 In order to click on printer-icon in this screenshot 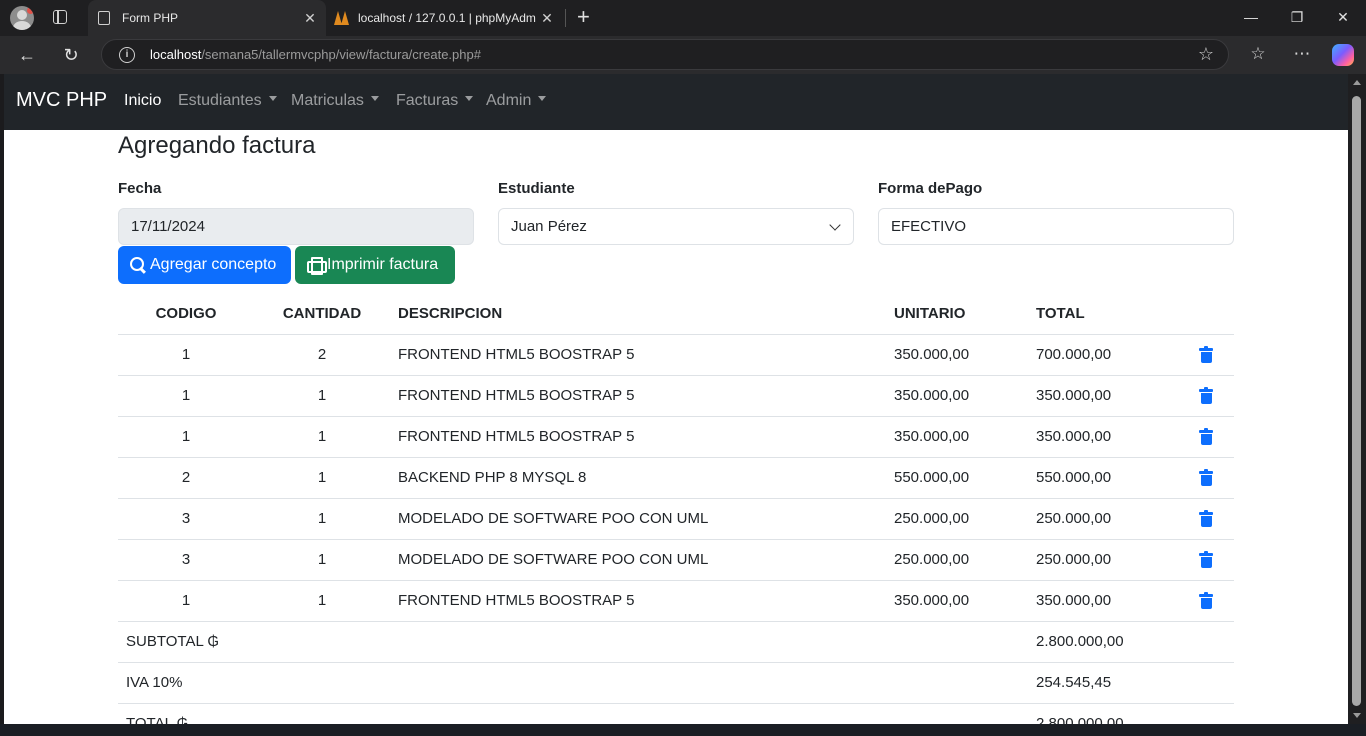, I will do `click(317, 266)`.